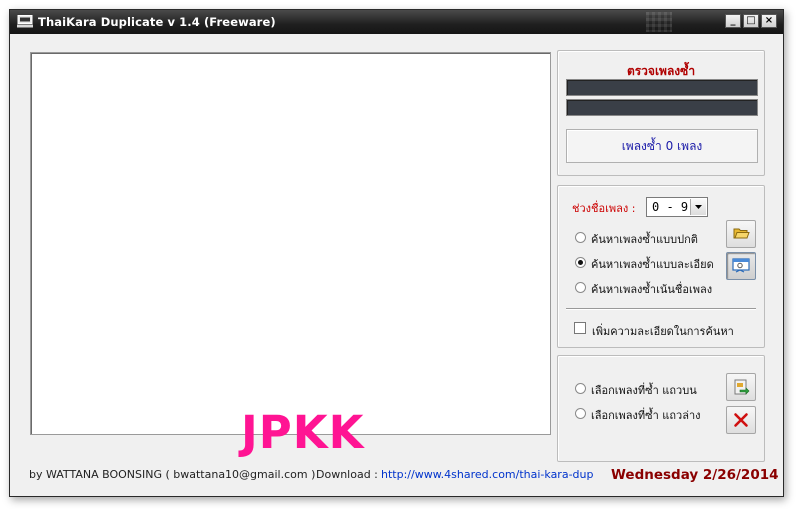 This screenshot has height=509, width=799. What do you see at coordinates (652, 264) in the screenshot?
I see `option-detailed-label: ค้นหาเพลงซ้ำแบบละเอียด` at bounding box center [652, 264].